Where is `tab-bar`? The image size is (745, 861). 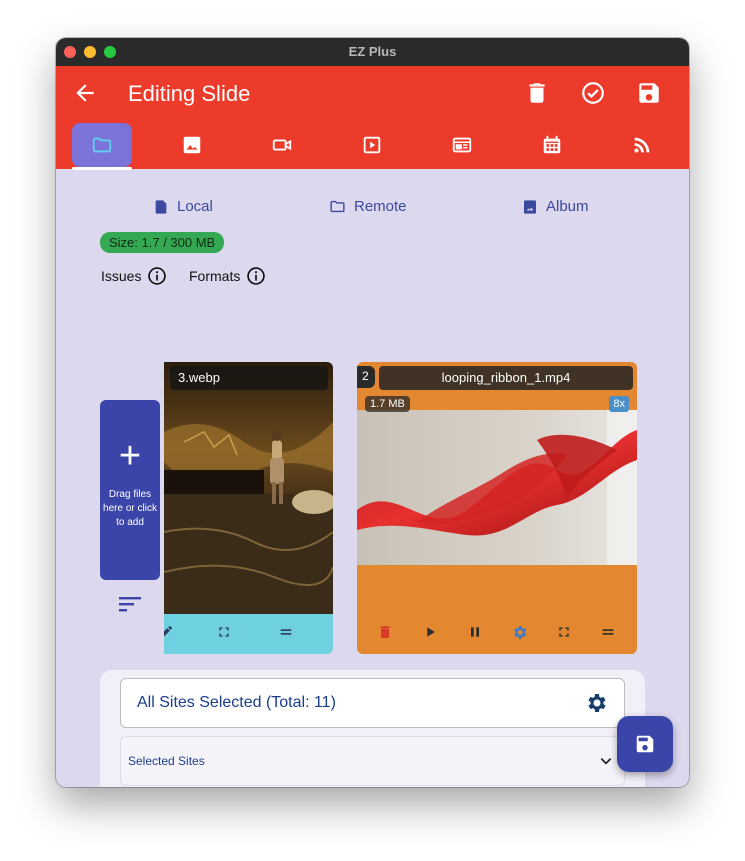
tab-bar is located at coordinates (372, 145).